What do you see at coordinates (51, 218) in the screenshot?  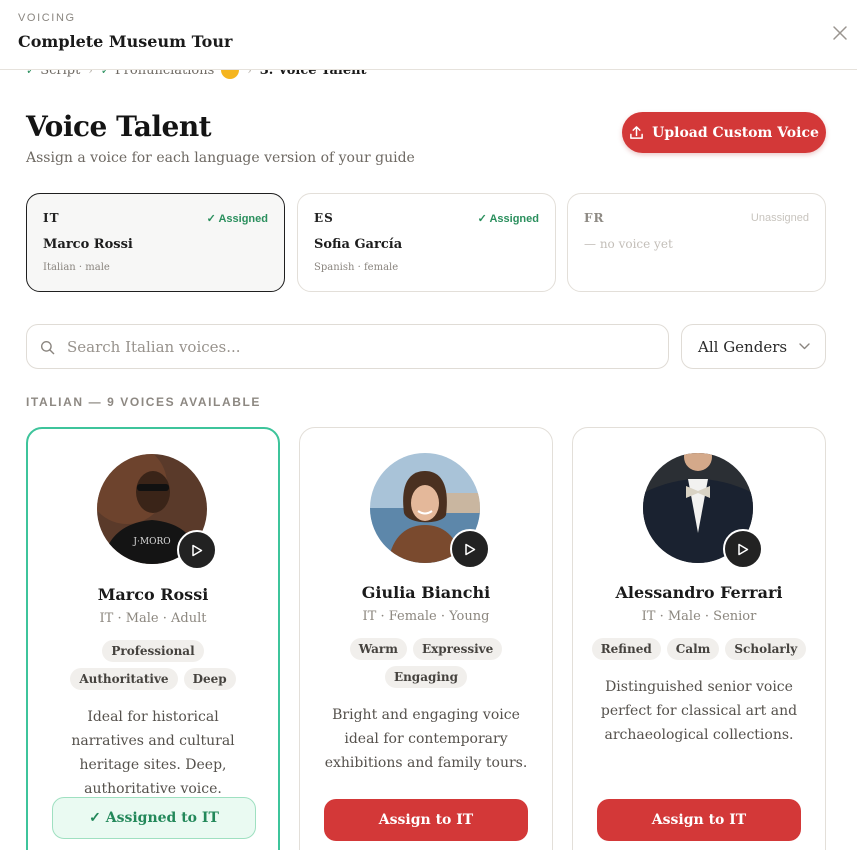 I see `language-code: IT` at bounding box center [51, 218].